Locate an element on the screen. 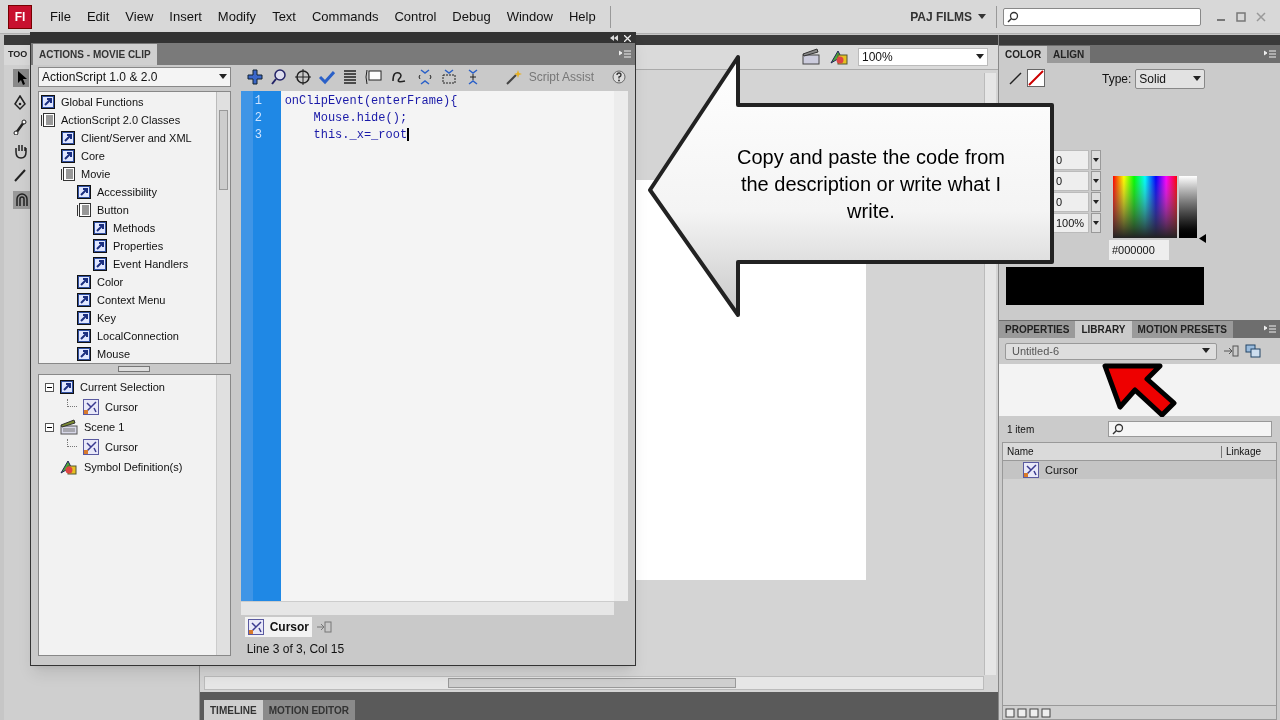  navigator-item: Symbol Definition(s) is located at coordinates (133, 467).